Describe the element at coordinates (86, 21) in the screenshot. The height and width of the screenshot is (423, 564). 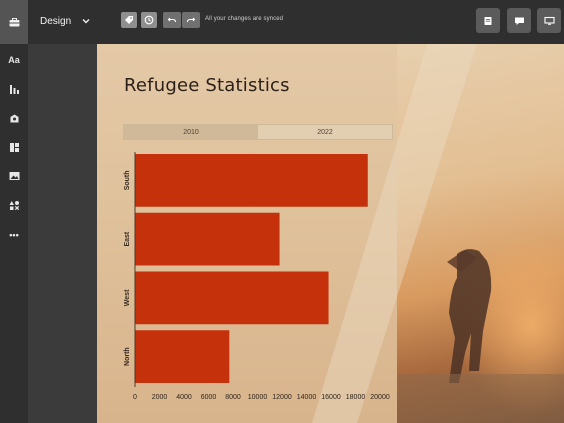
I see `chevron-down-icon` at that location.